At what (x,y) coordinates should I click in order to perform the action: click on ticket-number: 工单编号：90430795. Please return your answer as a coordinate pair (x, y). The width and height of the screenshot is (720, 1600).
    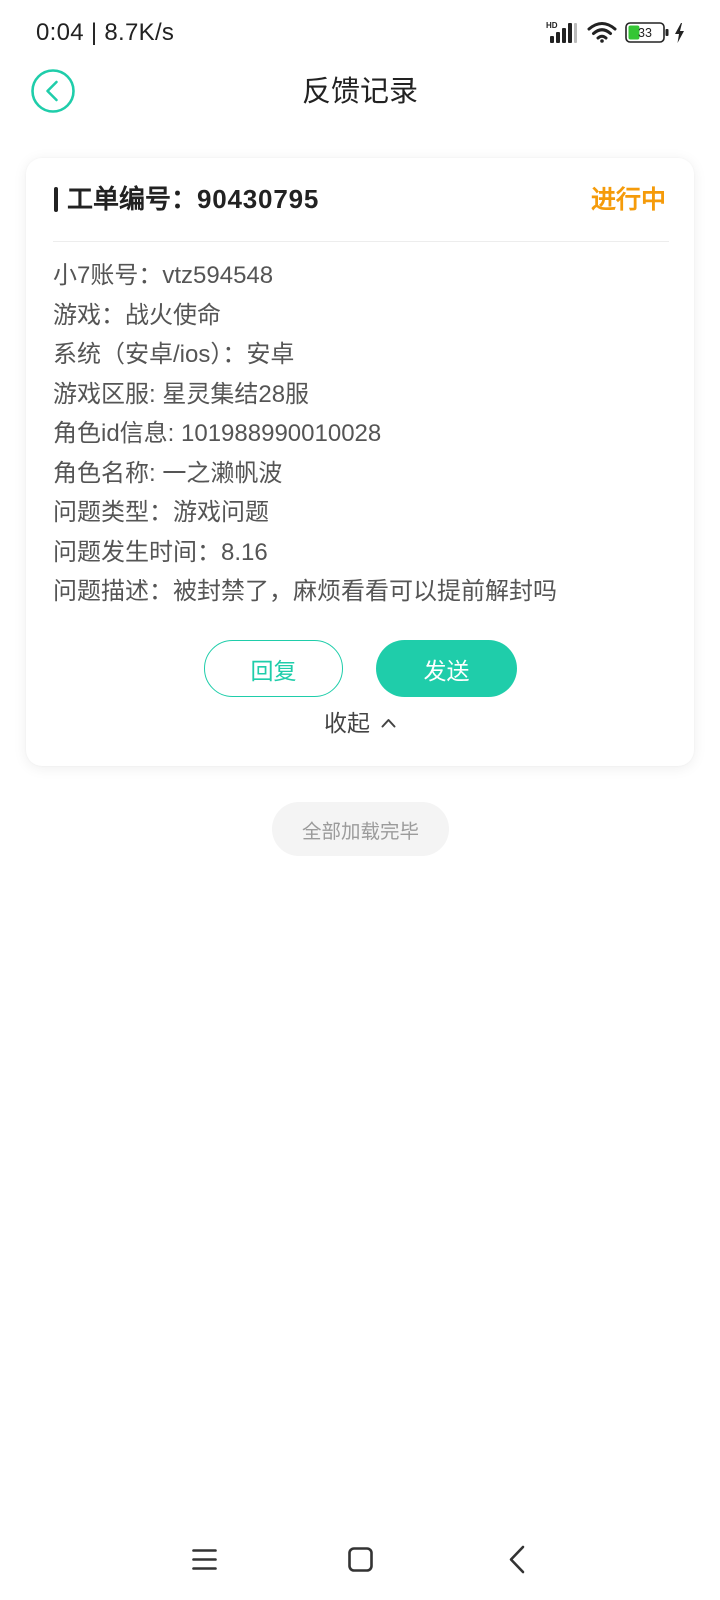
    Looking at the image, I should click on (193, 199).